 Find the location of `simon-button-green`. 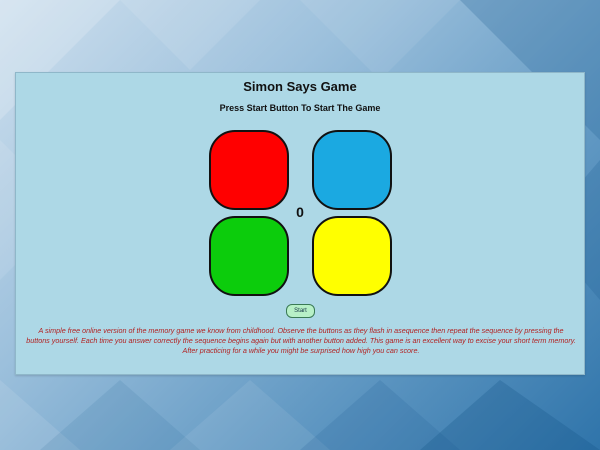

simon-button-green is located at coordinates (249, 256).